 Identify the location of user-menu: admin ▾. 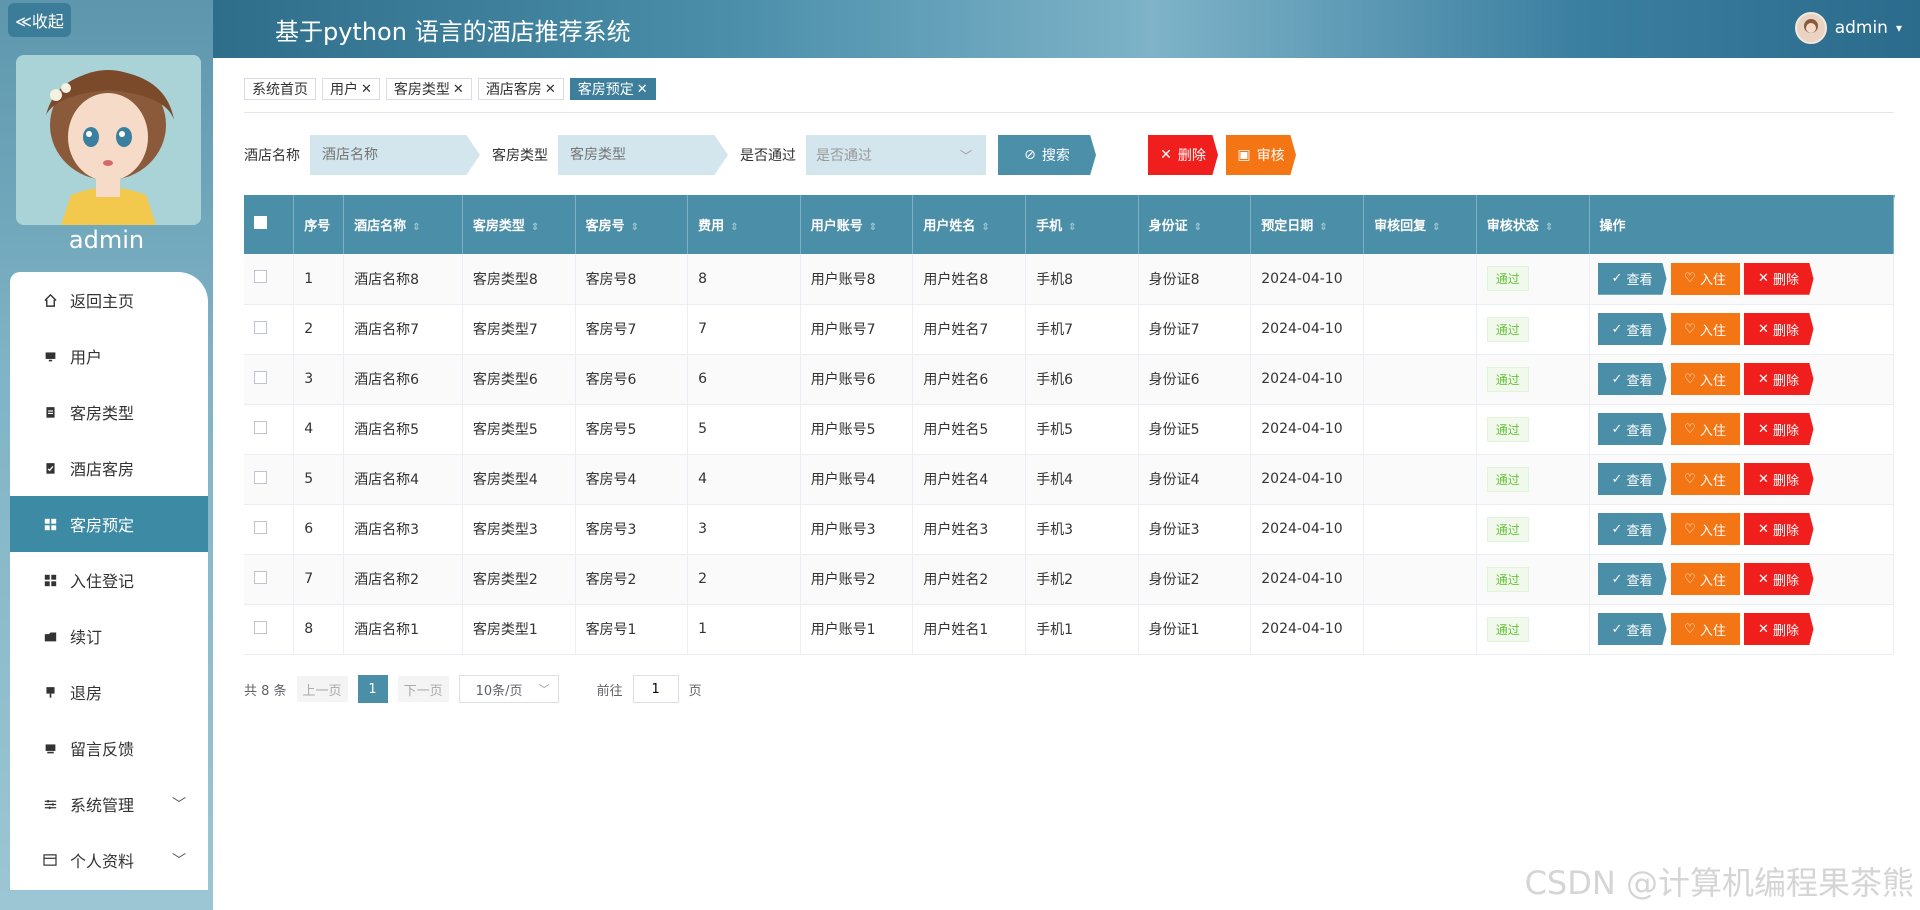
(1848, 28).